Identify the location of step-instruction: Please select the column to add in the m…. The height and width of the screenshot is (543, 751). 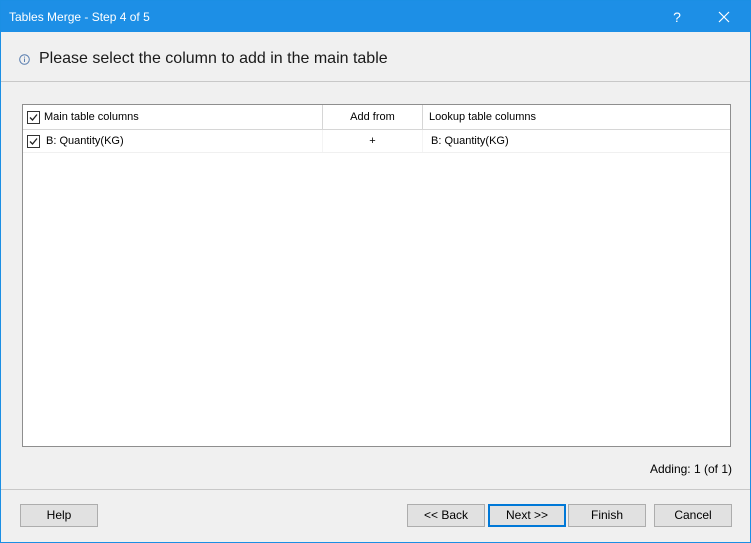
(213, 58).